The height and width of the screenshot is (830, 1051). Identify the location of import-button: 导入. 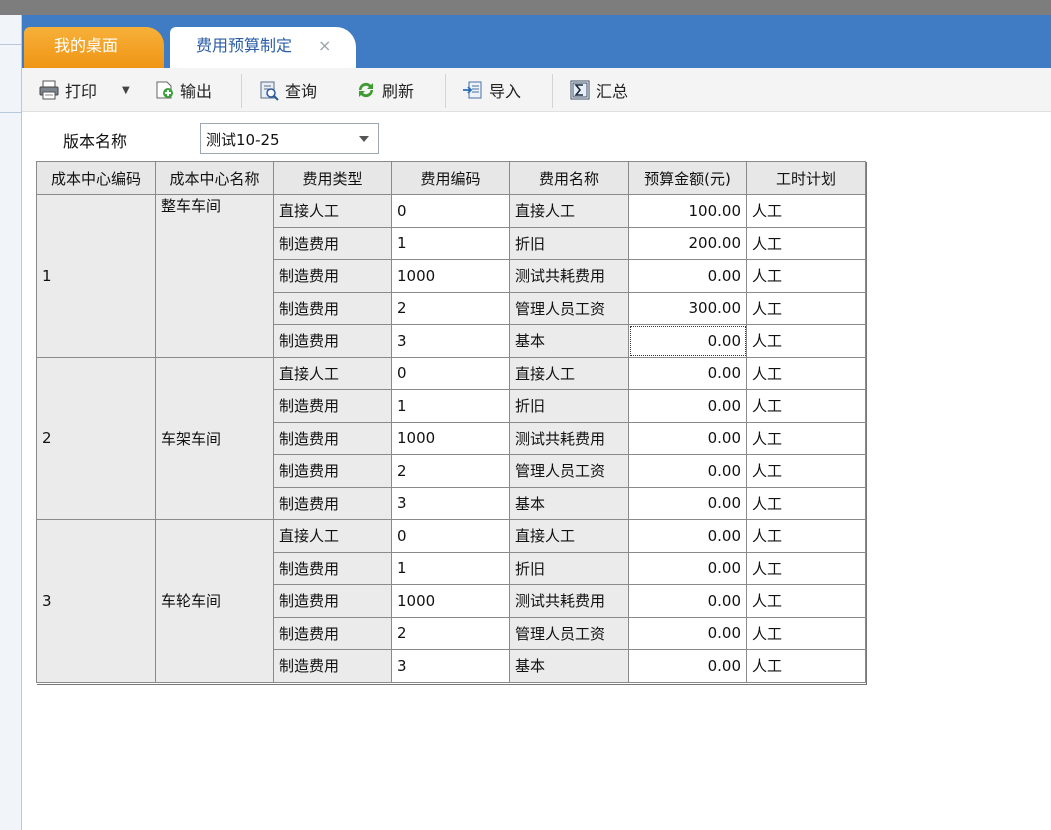
(491, 90).